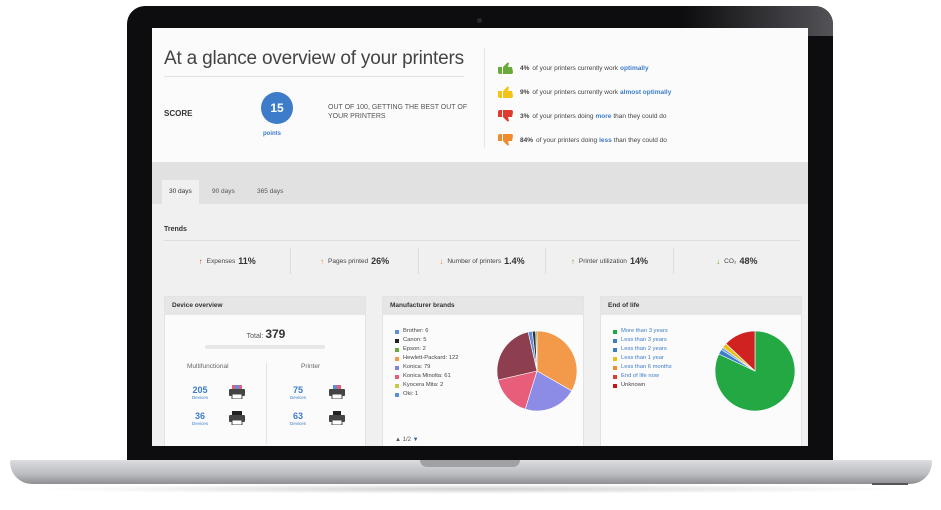 The height and width of the screenshot is (510, 941). What do you see at coordinates (474, 261) in the screenshot?
I see `trend-label: Number of printers` at bounding box center [474, 261].